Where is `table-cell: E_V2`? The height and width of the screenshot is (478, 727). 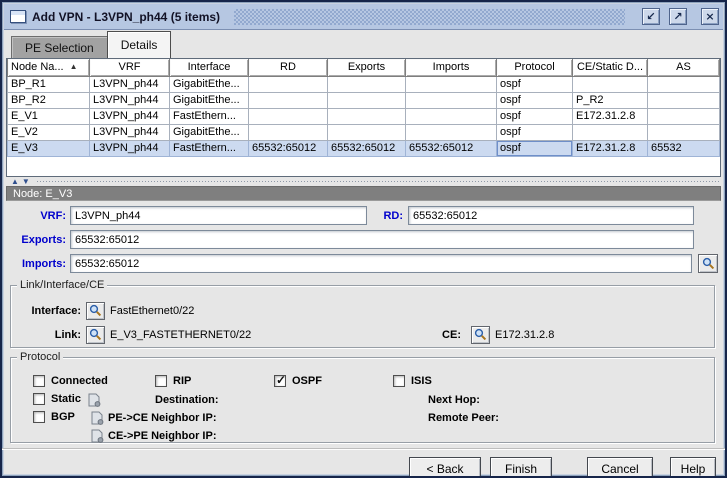
table-cell: E_V2 is located at coordinates (48, 132).